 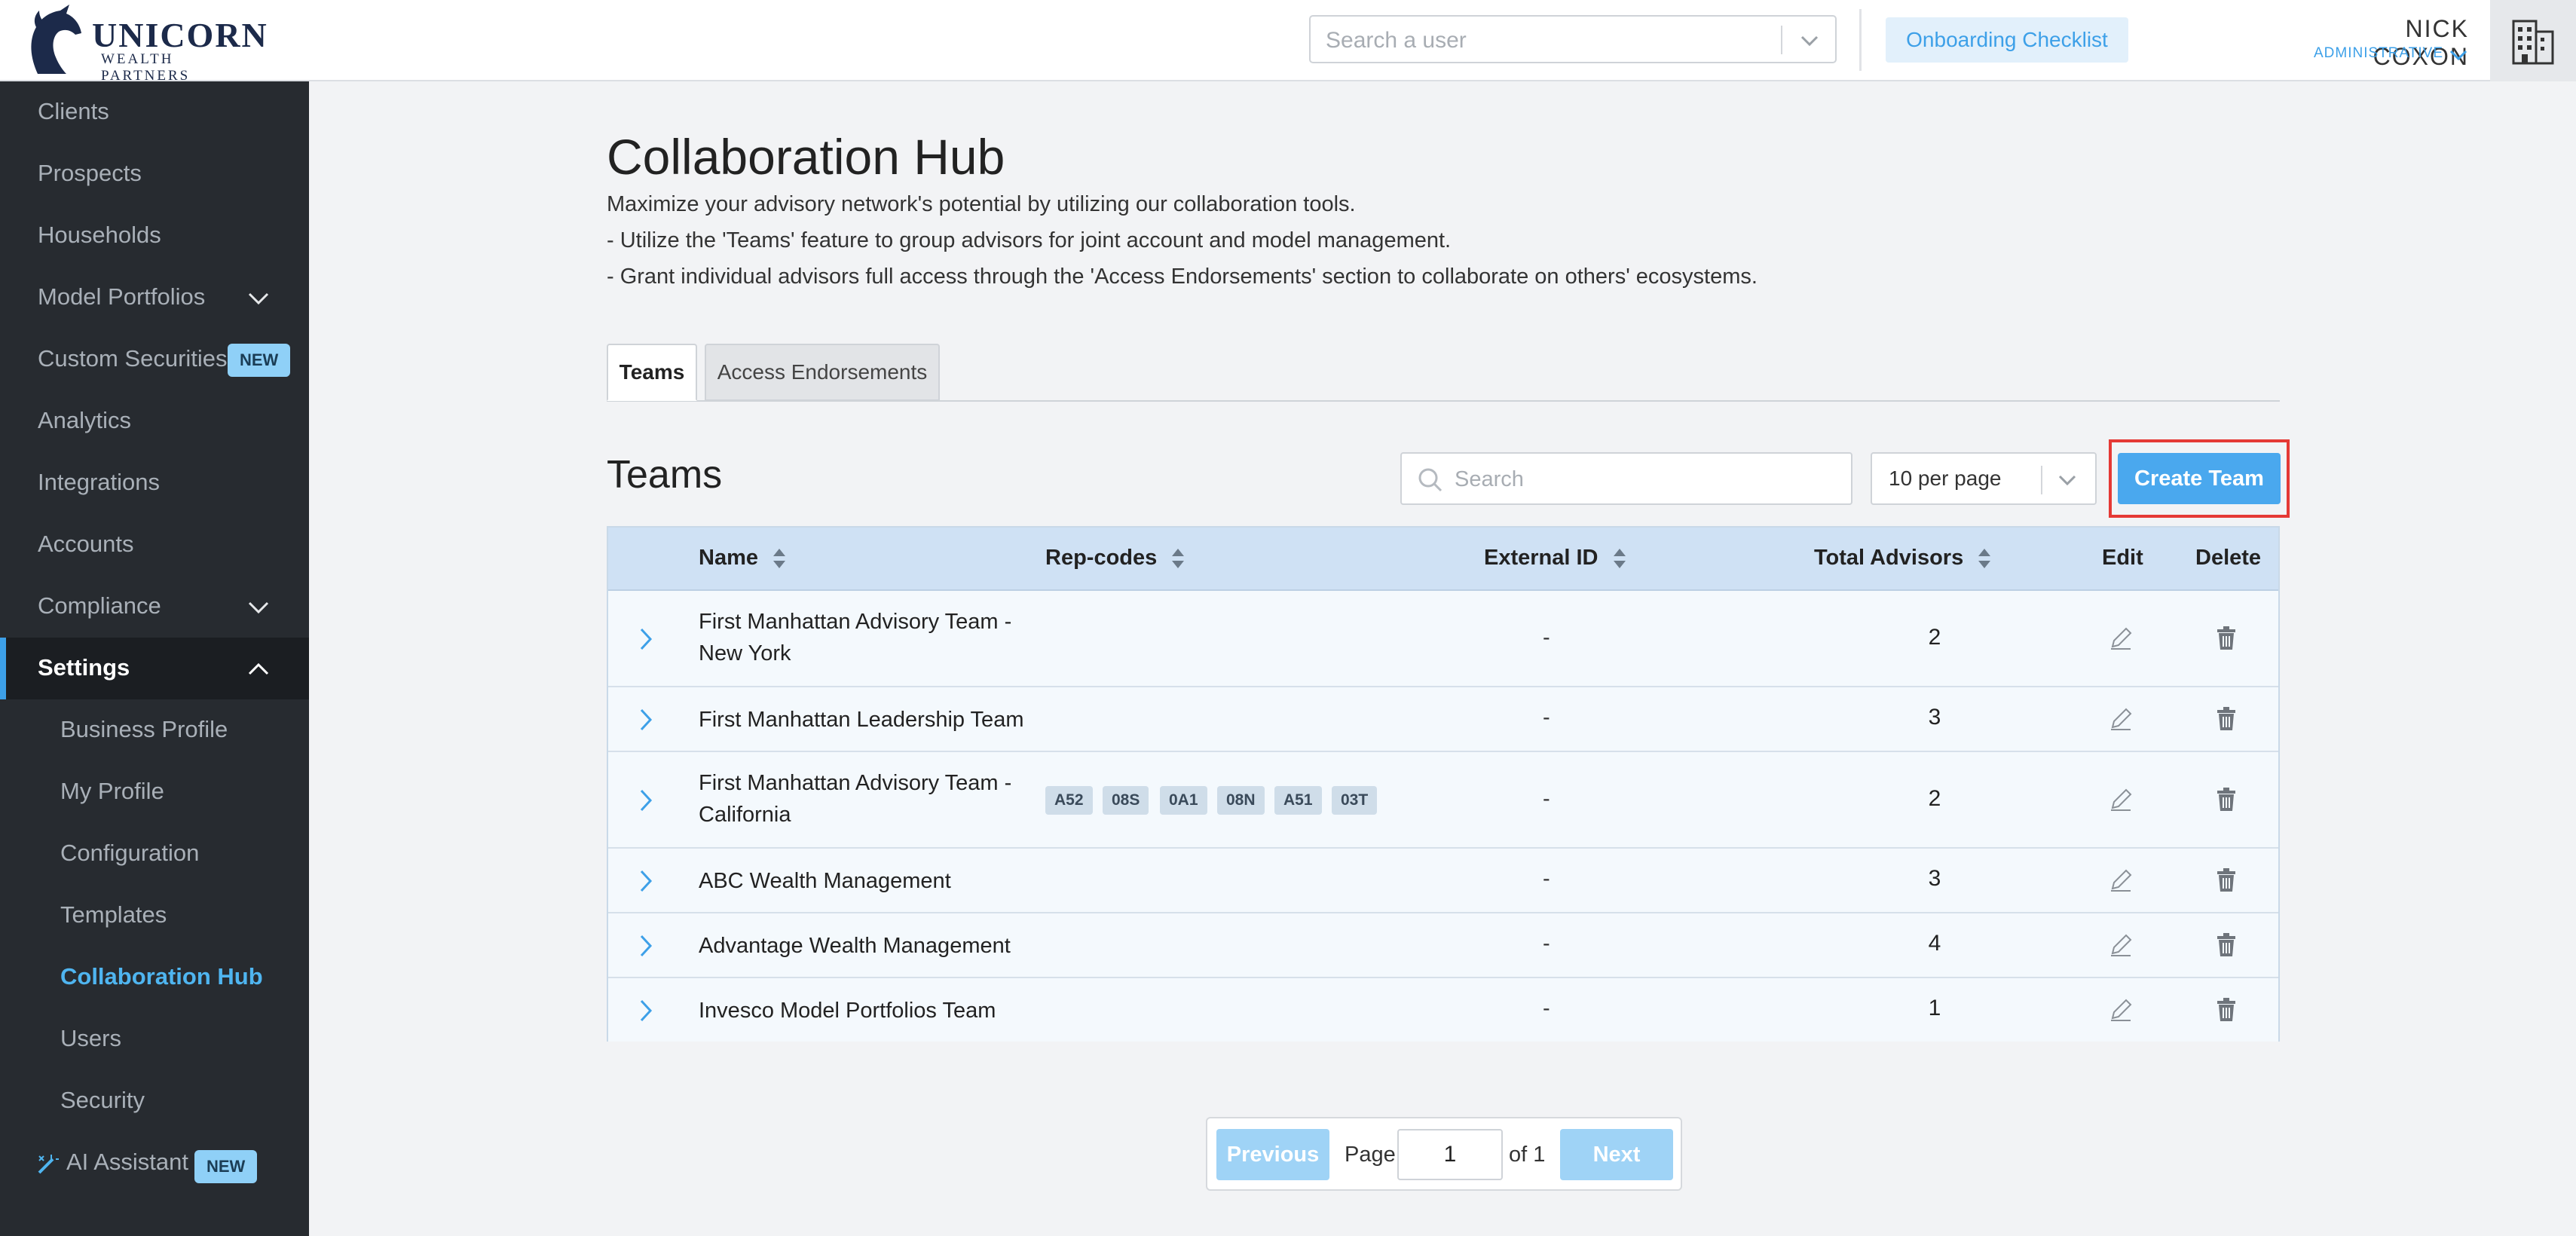 I want to click on brand-name: UNICORN, so click(x=180, y=35).